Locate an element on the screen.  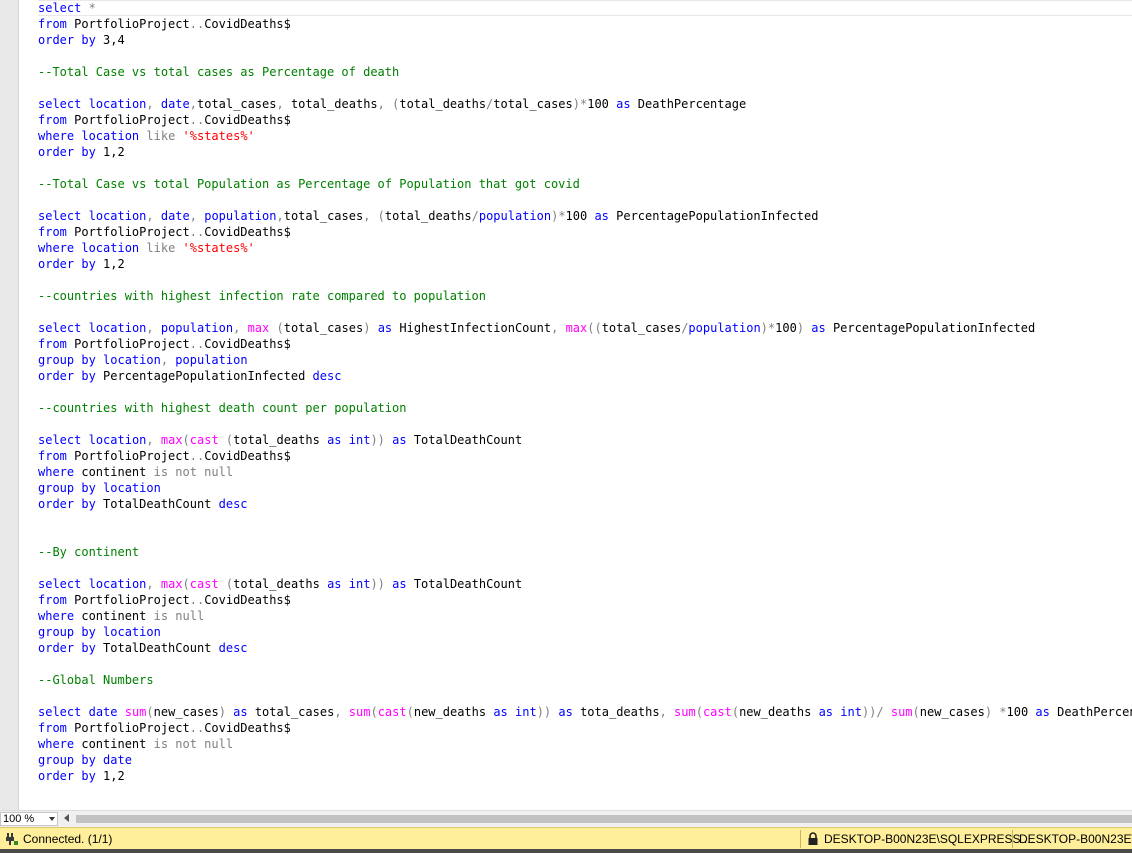
code-token: population is located at coordinates (724, 328).